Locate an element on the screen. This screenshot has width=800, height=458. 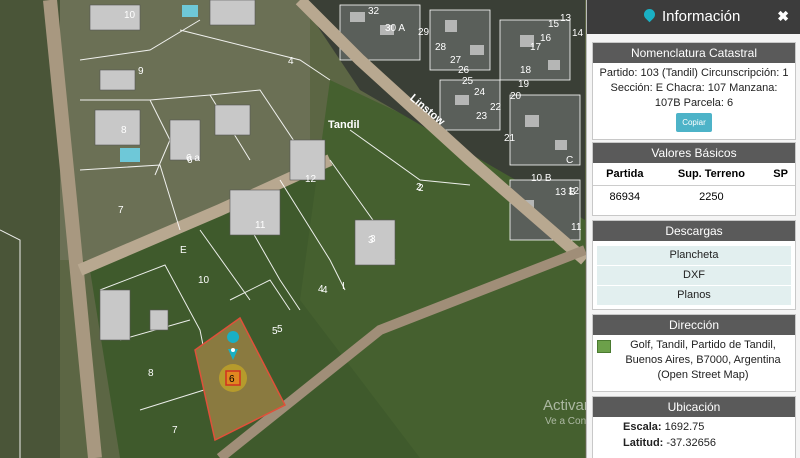
direccion-header: Dirección is located at coordinates (694, 325).